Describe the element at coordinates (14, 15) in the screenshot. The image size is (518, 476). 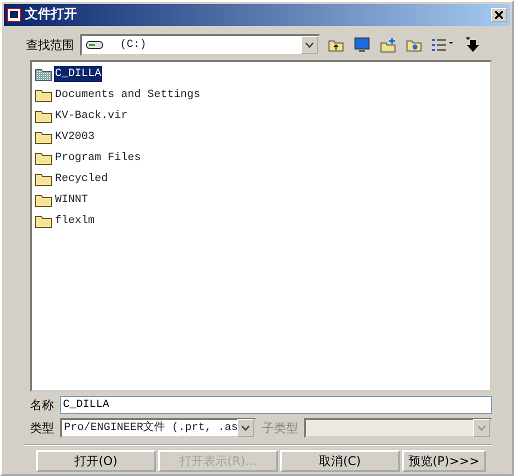
I see `app-icon` at that location.